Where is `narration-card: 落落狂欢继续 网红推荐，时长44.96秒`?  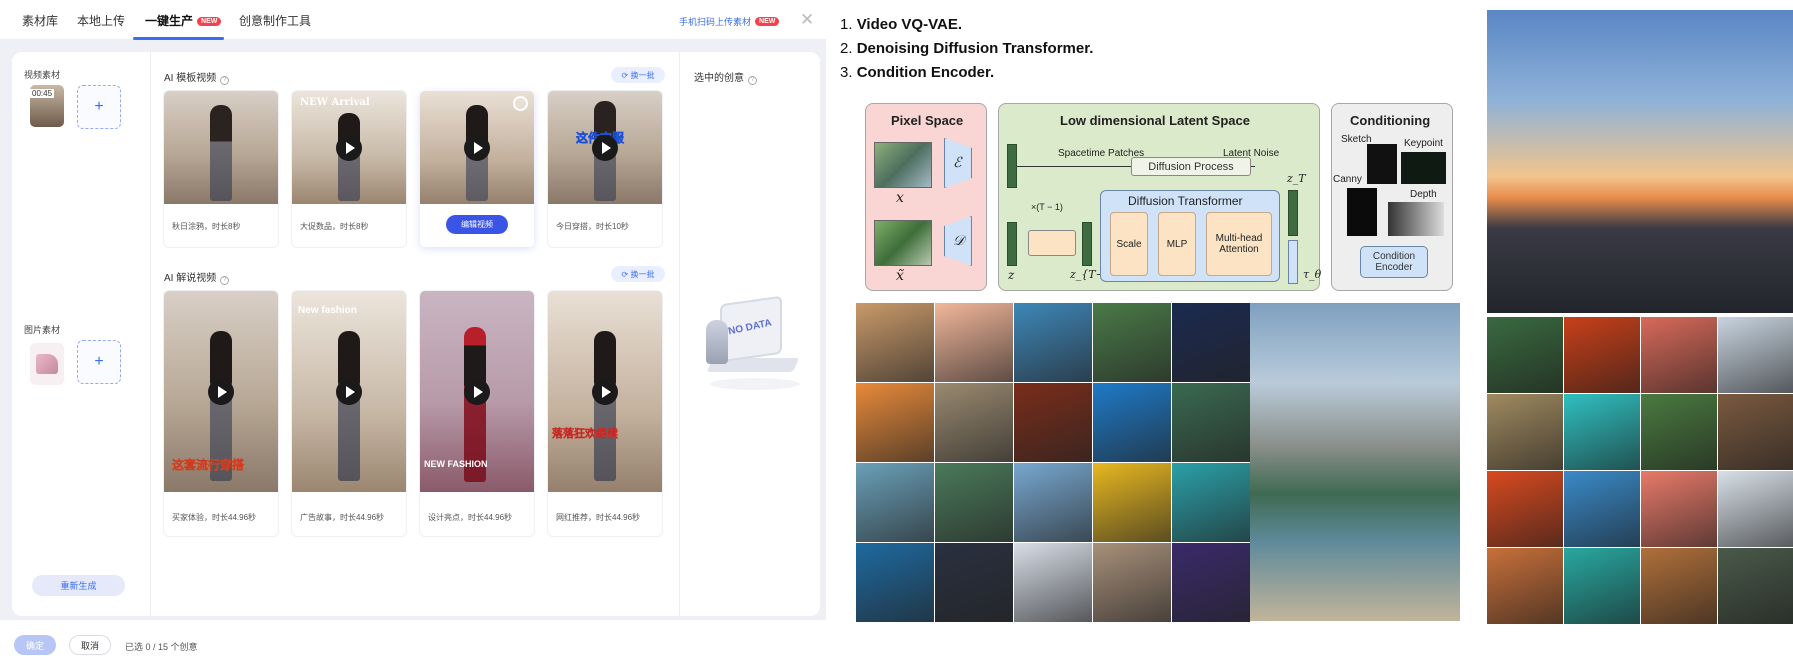 narration-card: 落落狂欢继续 网红推荐，时长44.96秒 is located at coordinates (605, 413).